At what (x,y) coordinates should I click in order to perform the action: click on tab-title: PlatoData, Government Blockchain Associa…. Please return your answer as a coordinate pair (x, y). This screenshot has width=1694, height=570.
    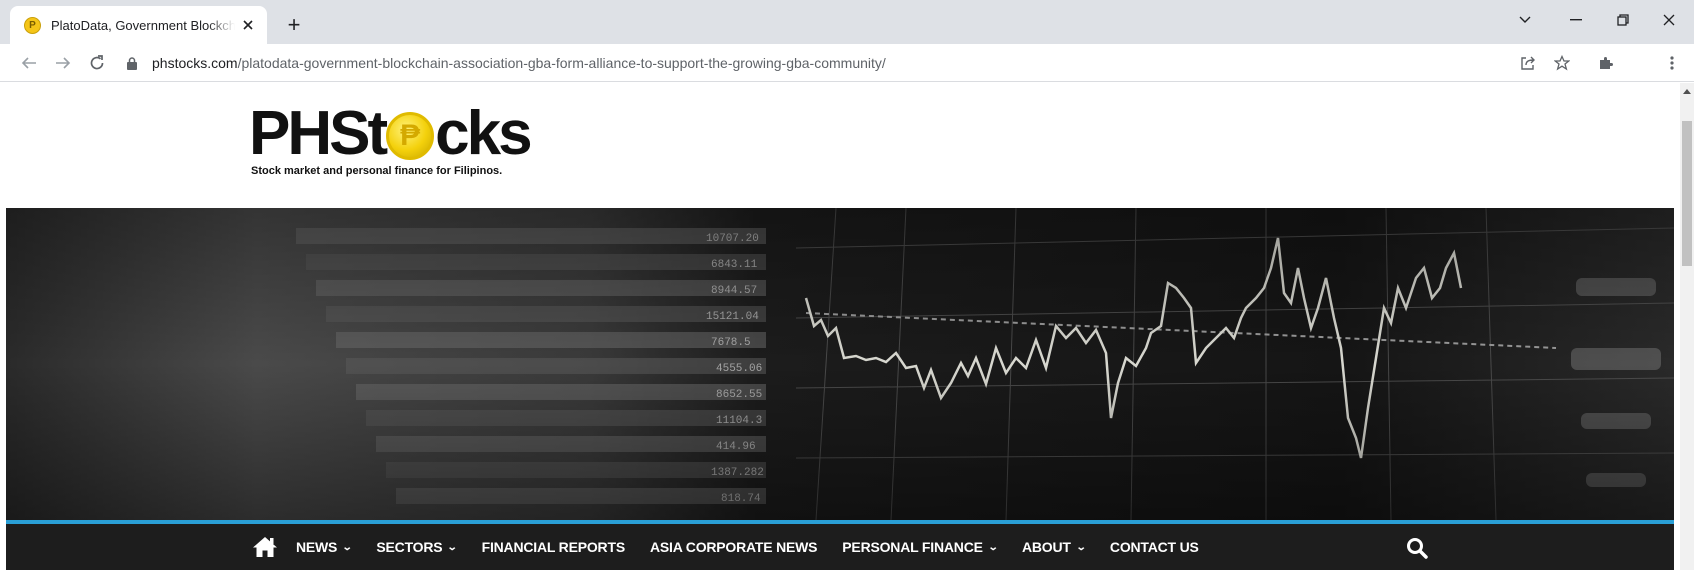
    Looking at the image, I should click on (143, 25).